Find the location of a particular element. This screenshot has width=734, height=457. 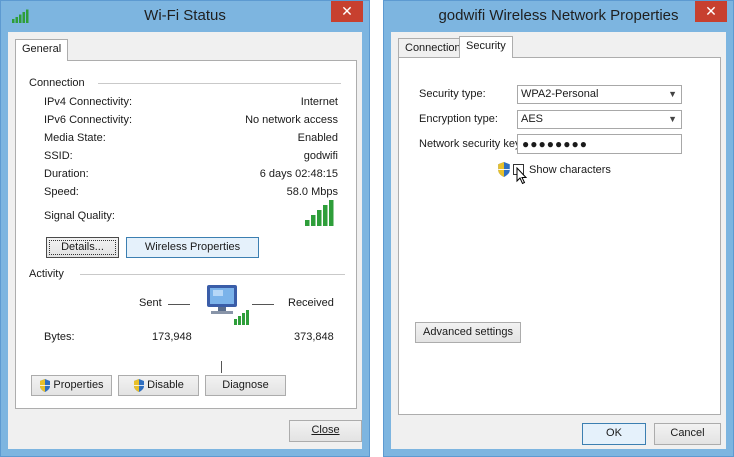

encryption-type-label: Encryption type: is located at coordinates (458, 119).